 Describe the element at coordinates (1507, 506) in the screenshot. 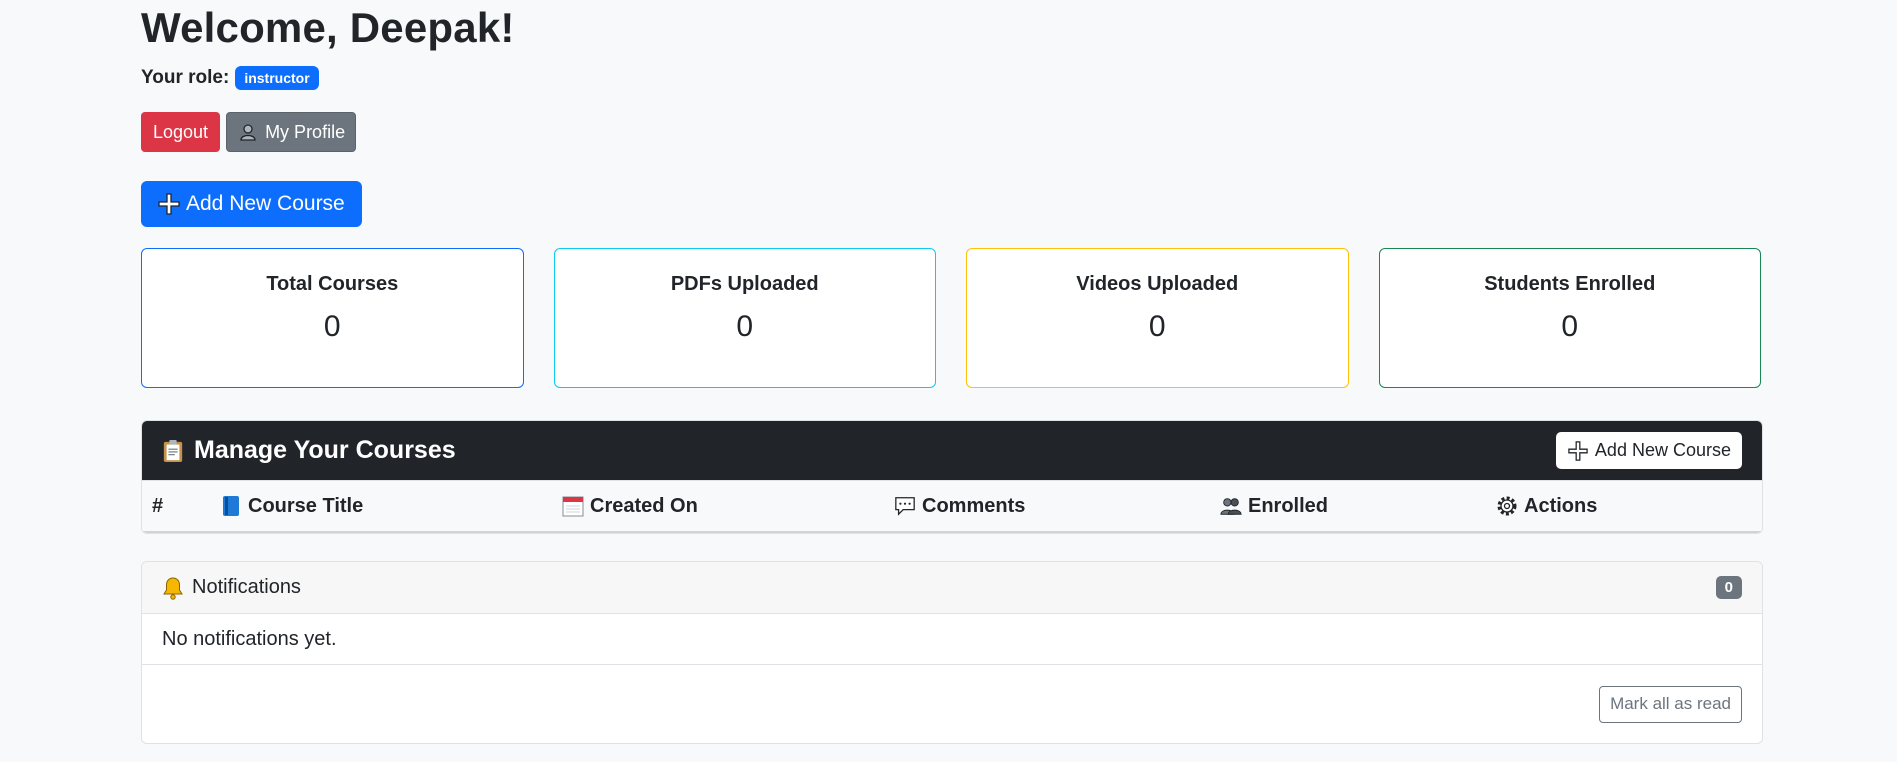

I see `gear-icon` at that location.